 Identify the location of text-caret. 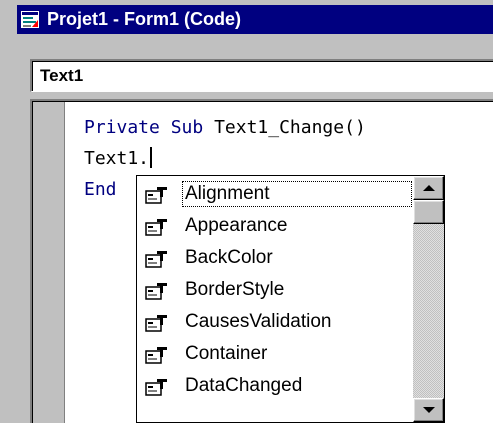
(151, 157).